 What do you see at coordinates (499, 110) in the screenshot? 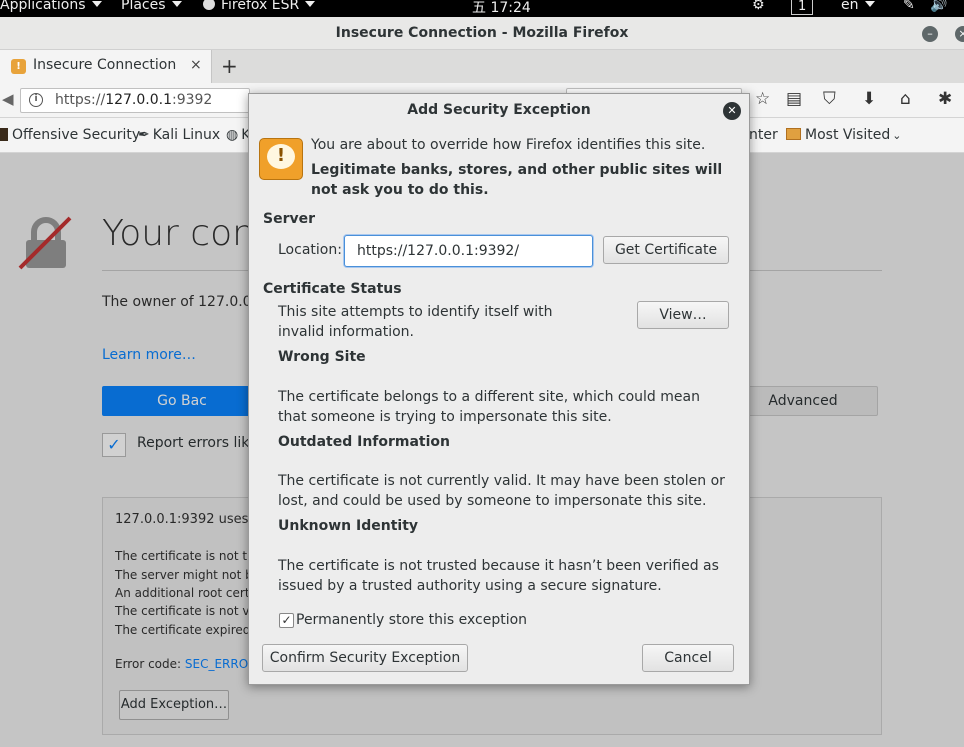
I see `dialog-title: Add Security Exception` at bounding box center [499, 110].